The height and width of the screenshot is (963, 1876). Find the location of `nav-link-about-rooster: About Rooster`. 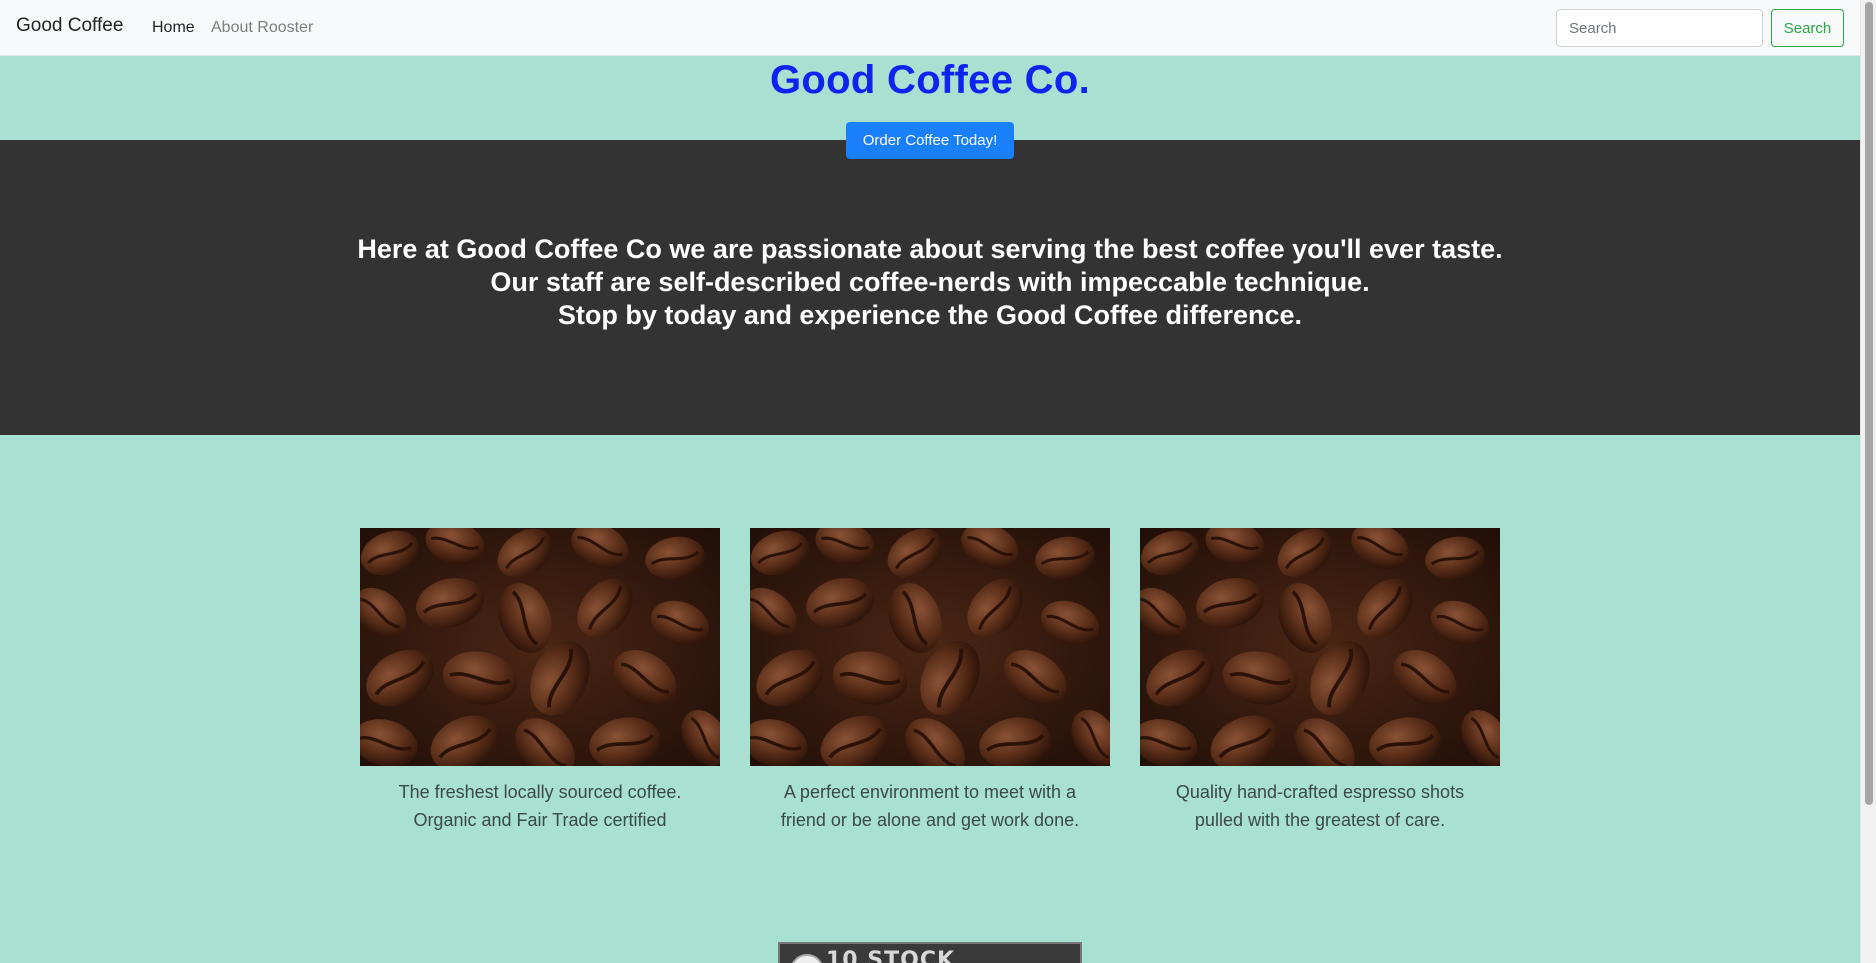

nav-link-about-rooster: About Rooster is located at coordinates (262, 28).